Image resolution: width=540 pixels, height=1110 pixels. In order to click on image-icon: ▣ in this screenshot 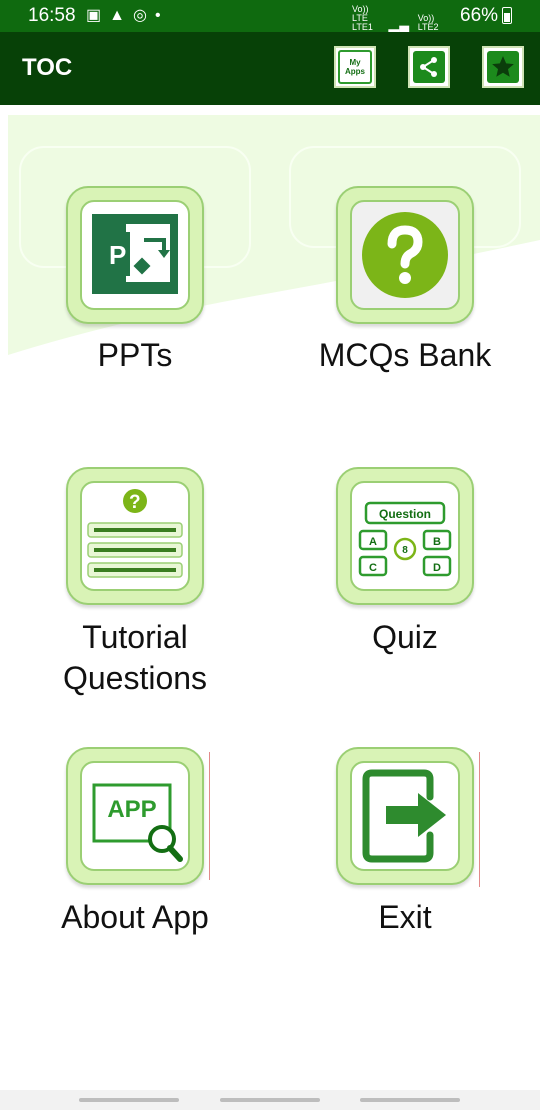, I will do `click(98, 15)`.